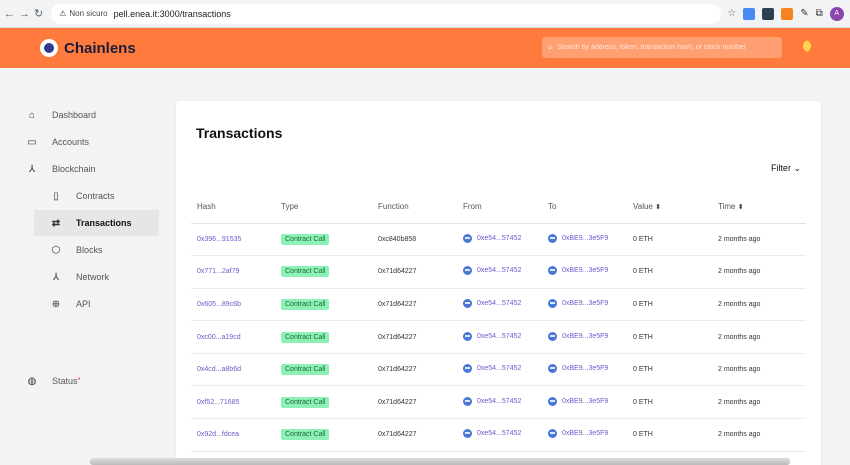  I want to click on sidebar-item-blockchain: ⅄ Blockchain, so click(90, 169).